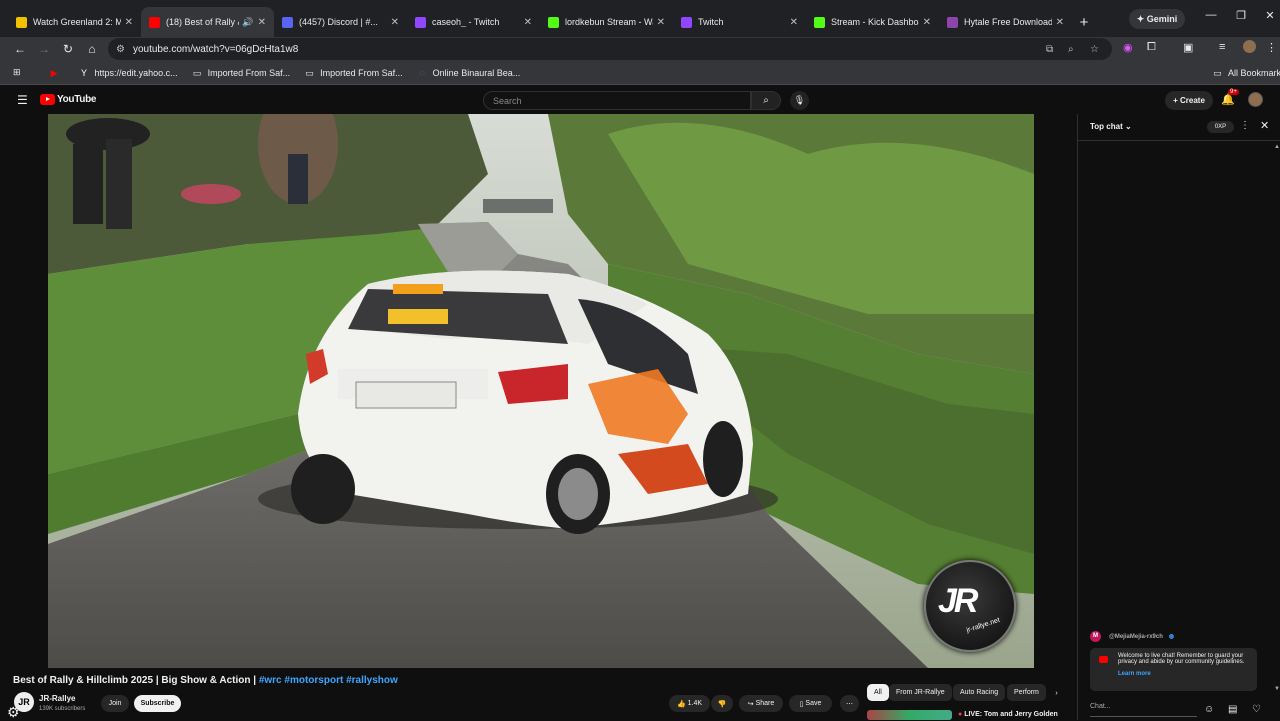  What do you see at coordinates (13, 712) in the screenshot?
I see `settings-gear-icon: ⚙` at bounding box center [13, 712].